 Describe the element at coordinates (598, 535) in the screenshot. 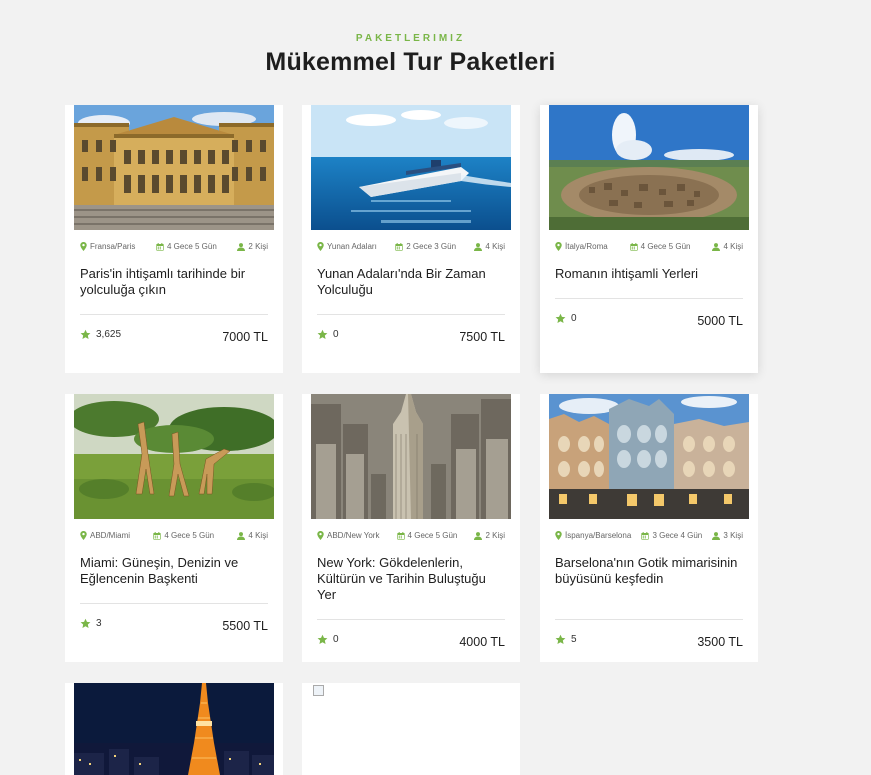

I see `location-text: İspanya/Barselona` at that location.